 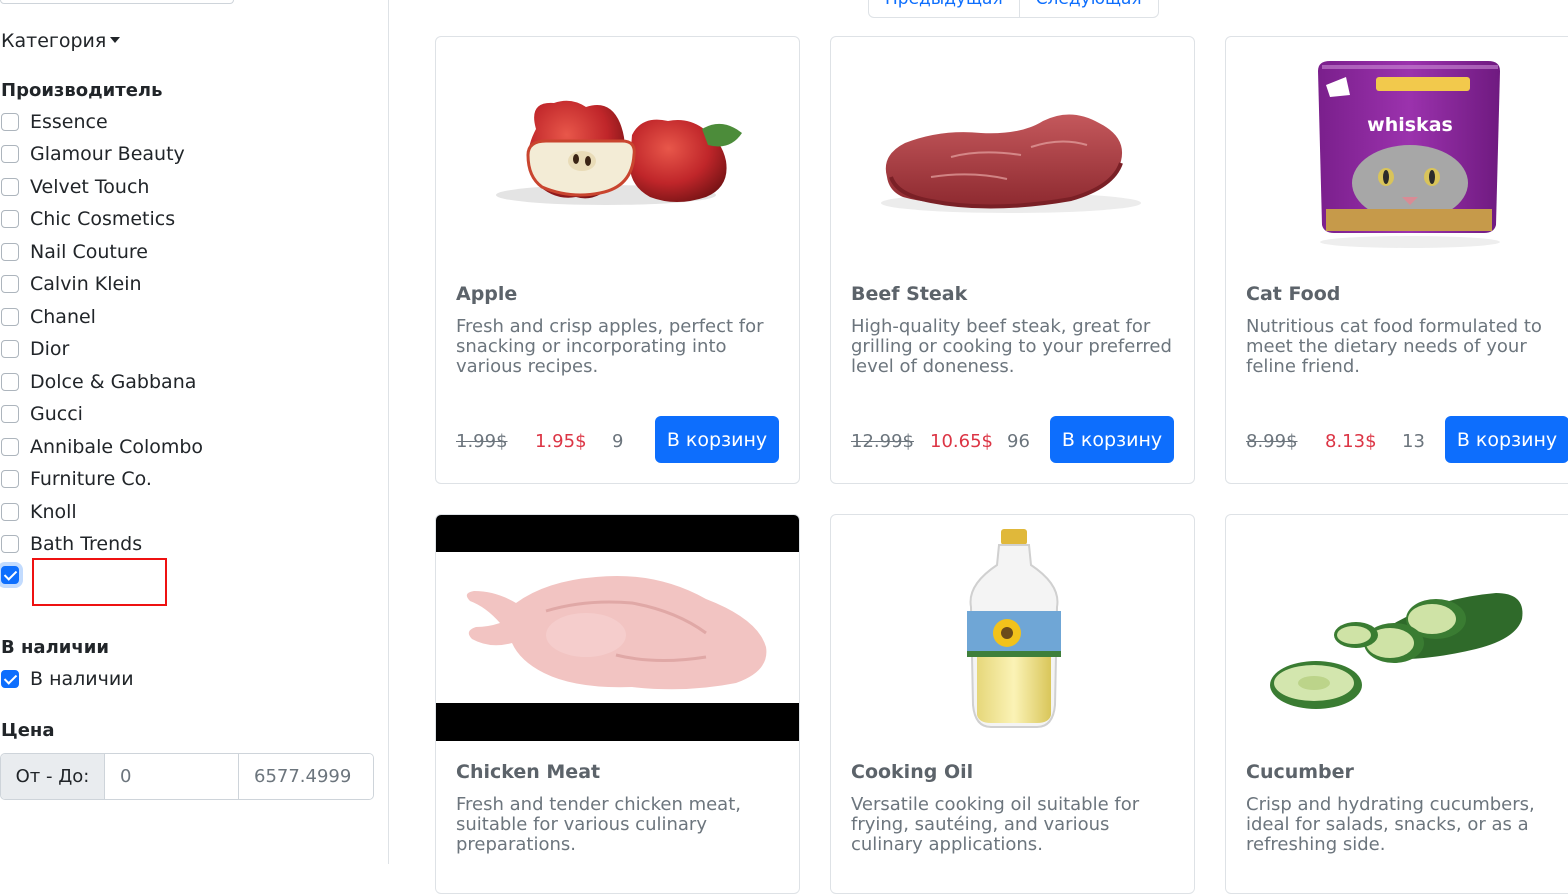 I want to click on manufacturer-label: Chanel, so click(x=63, y=317).